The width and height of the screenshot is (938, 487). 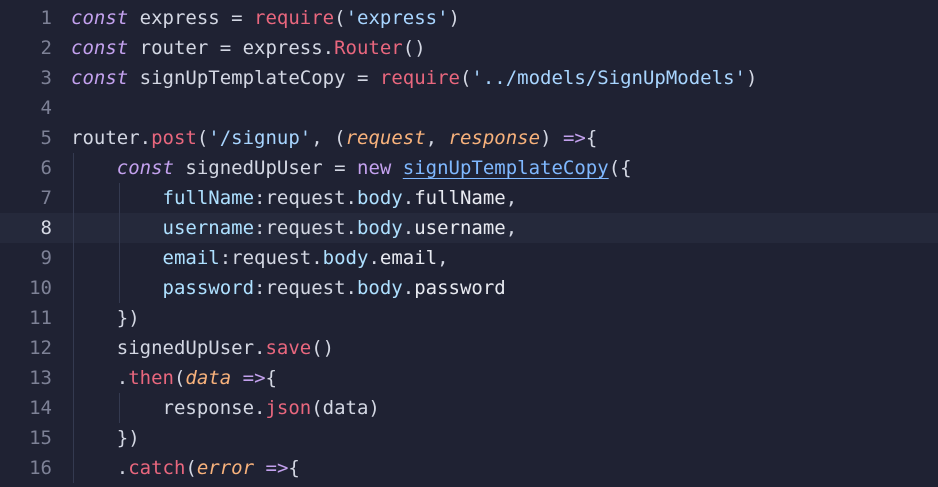 I want to click on code-text: const express = require('express'), so click(x=265, y=18).